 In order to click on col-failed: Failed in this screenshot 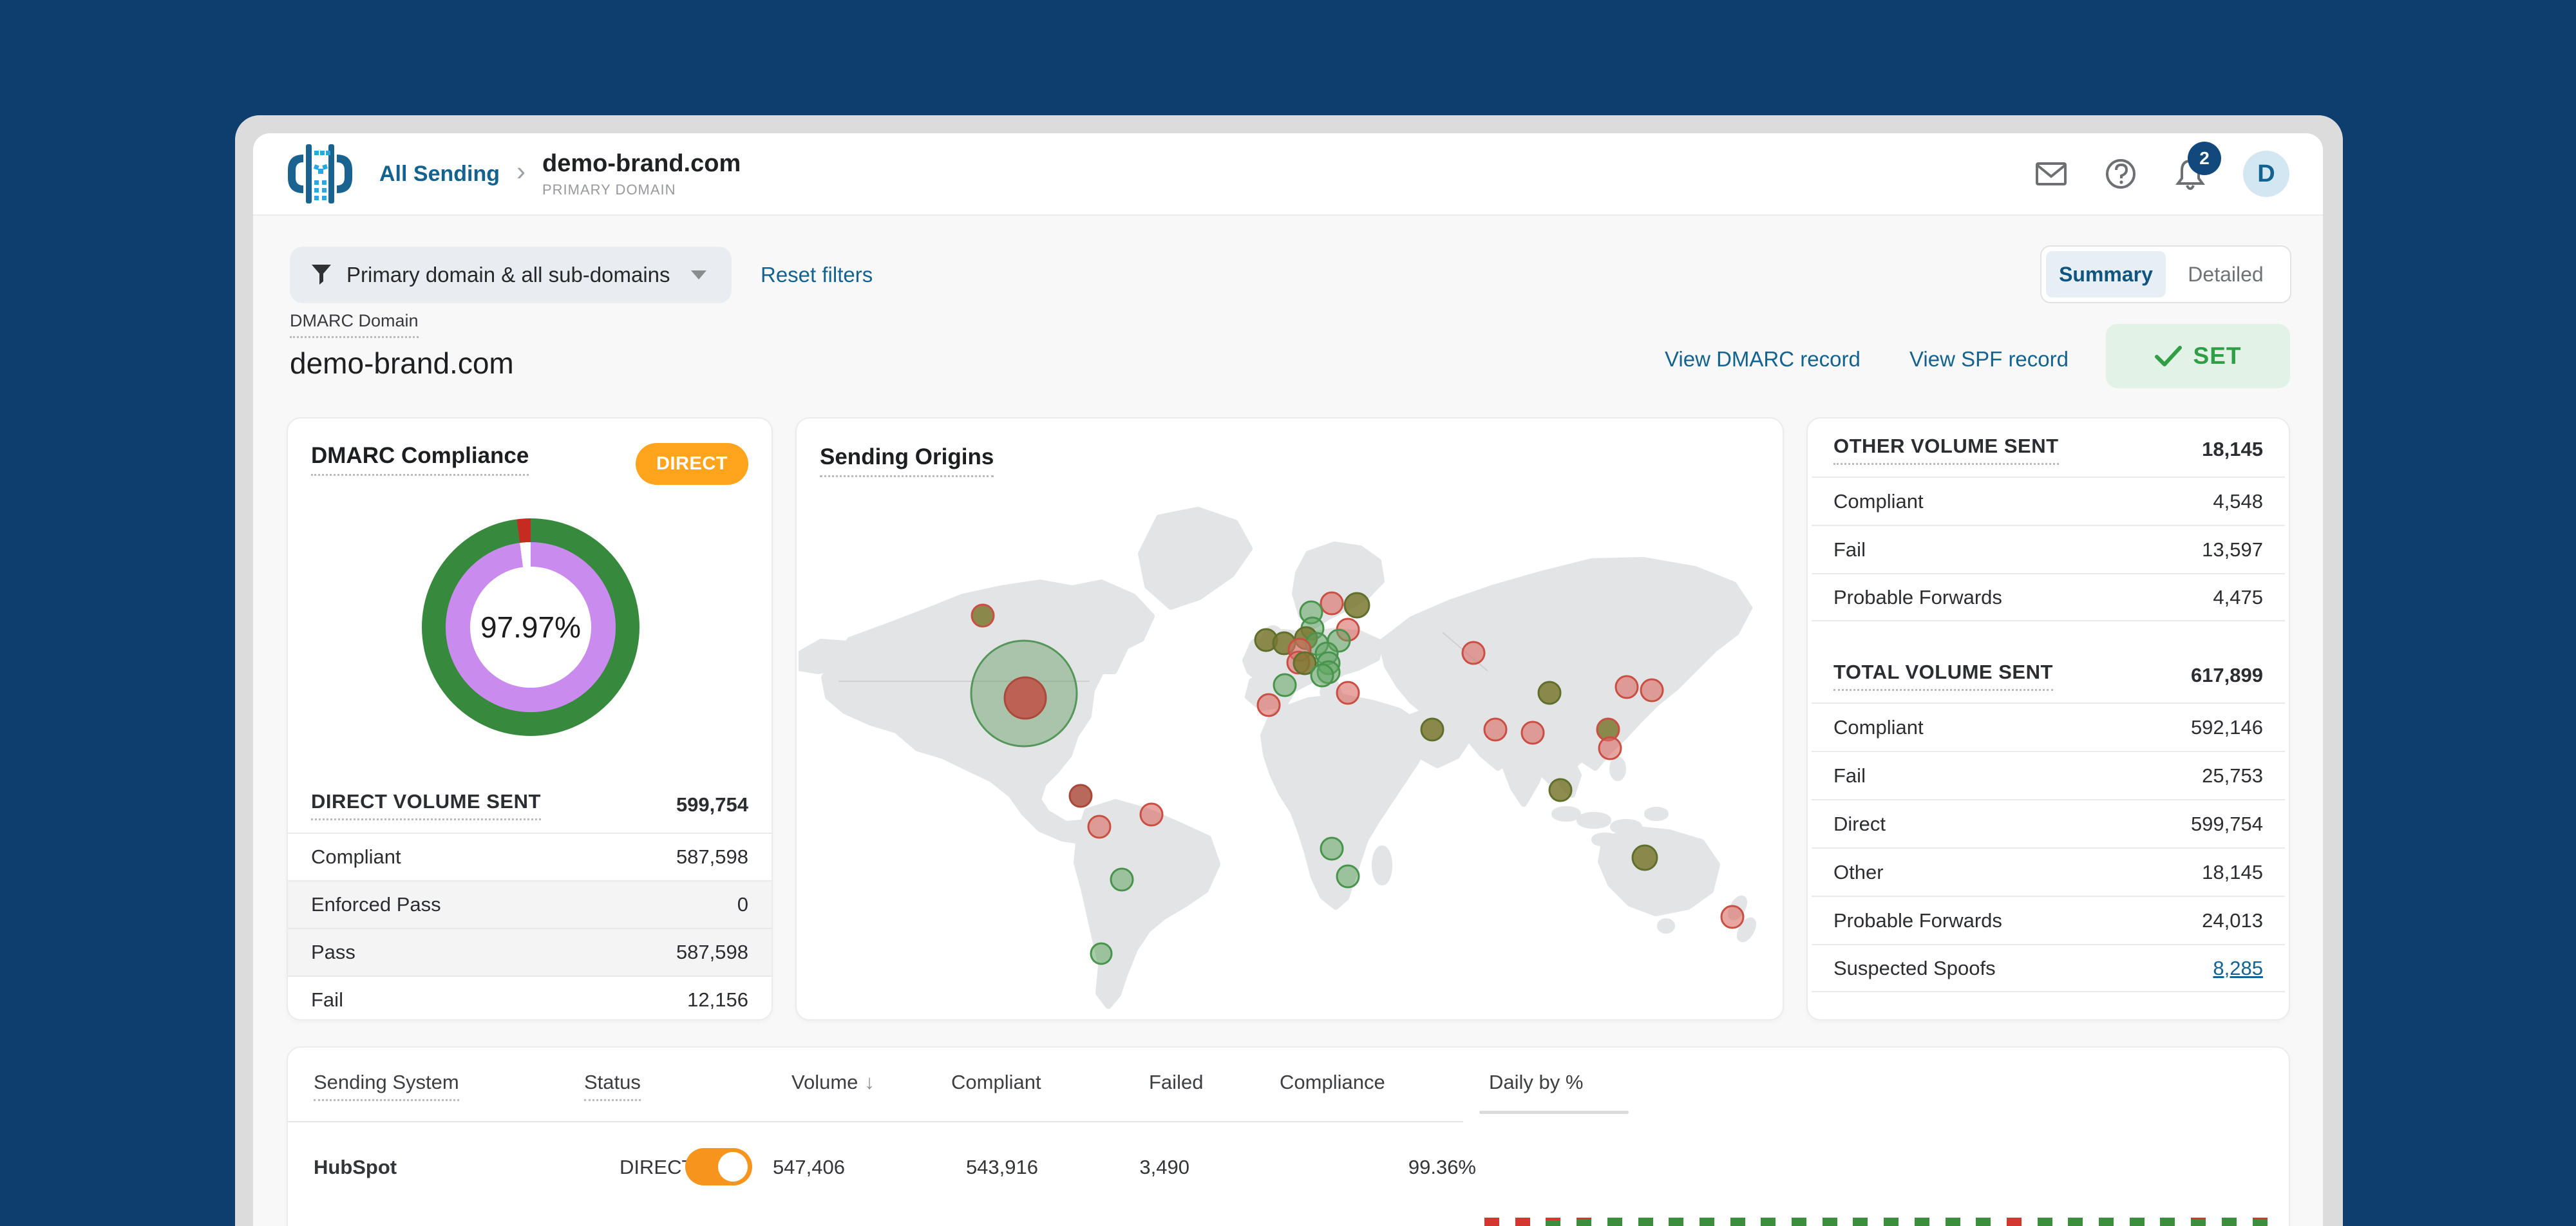, I will do `click(1176, 1082)`.